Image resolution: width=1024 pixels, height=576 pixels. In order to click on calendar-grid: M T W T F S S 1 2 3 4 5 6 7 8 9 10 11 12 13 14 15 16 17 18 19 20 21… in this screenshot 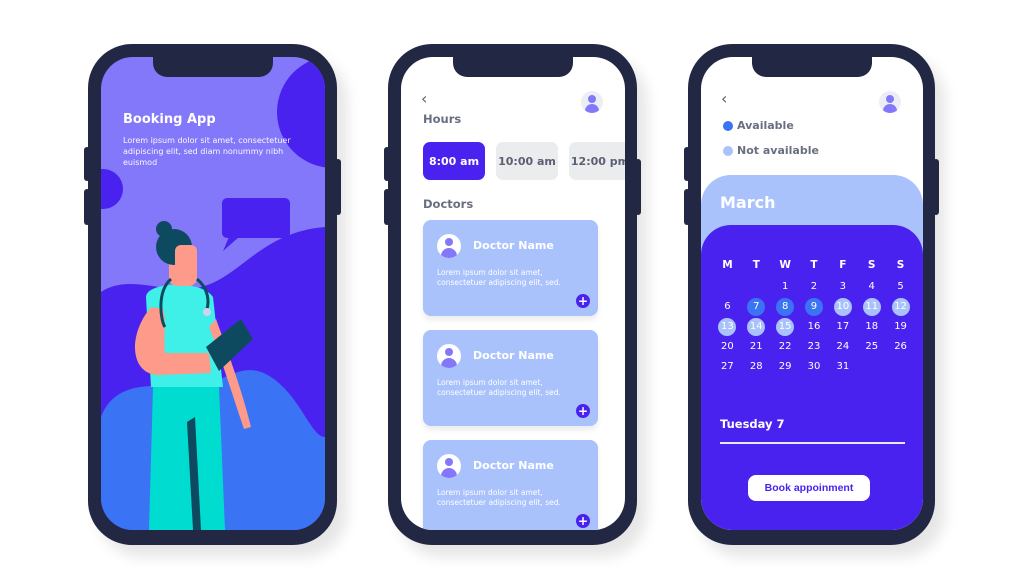, I will do `click(814, 315)`.